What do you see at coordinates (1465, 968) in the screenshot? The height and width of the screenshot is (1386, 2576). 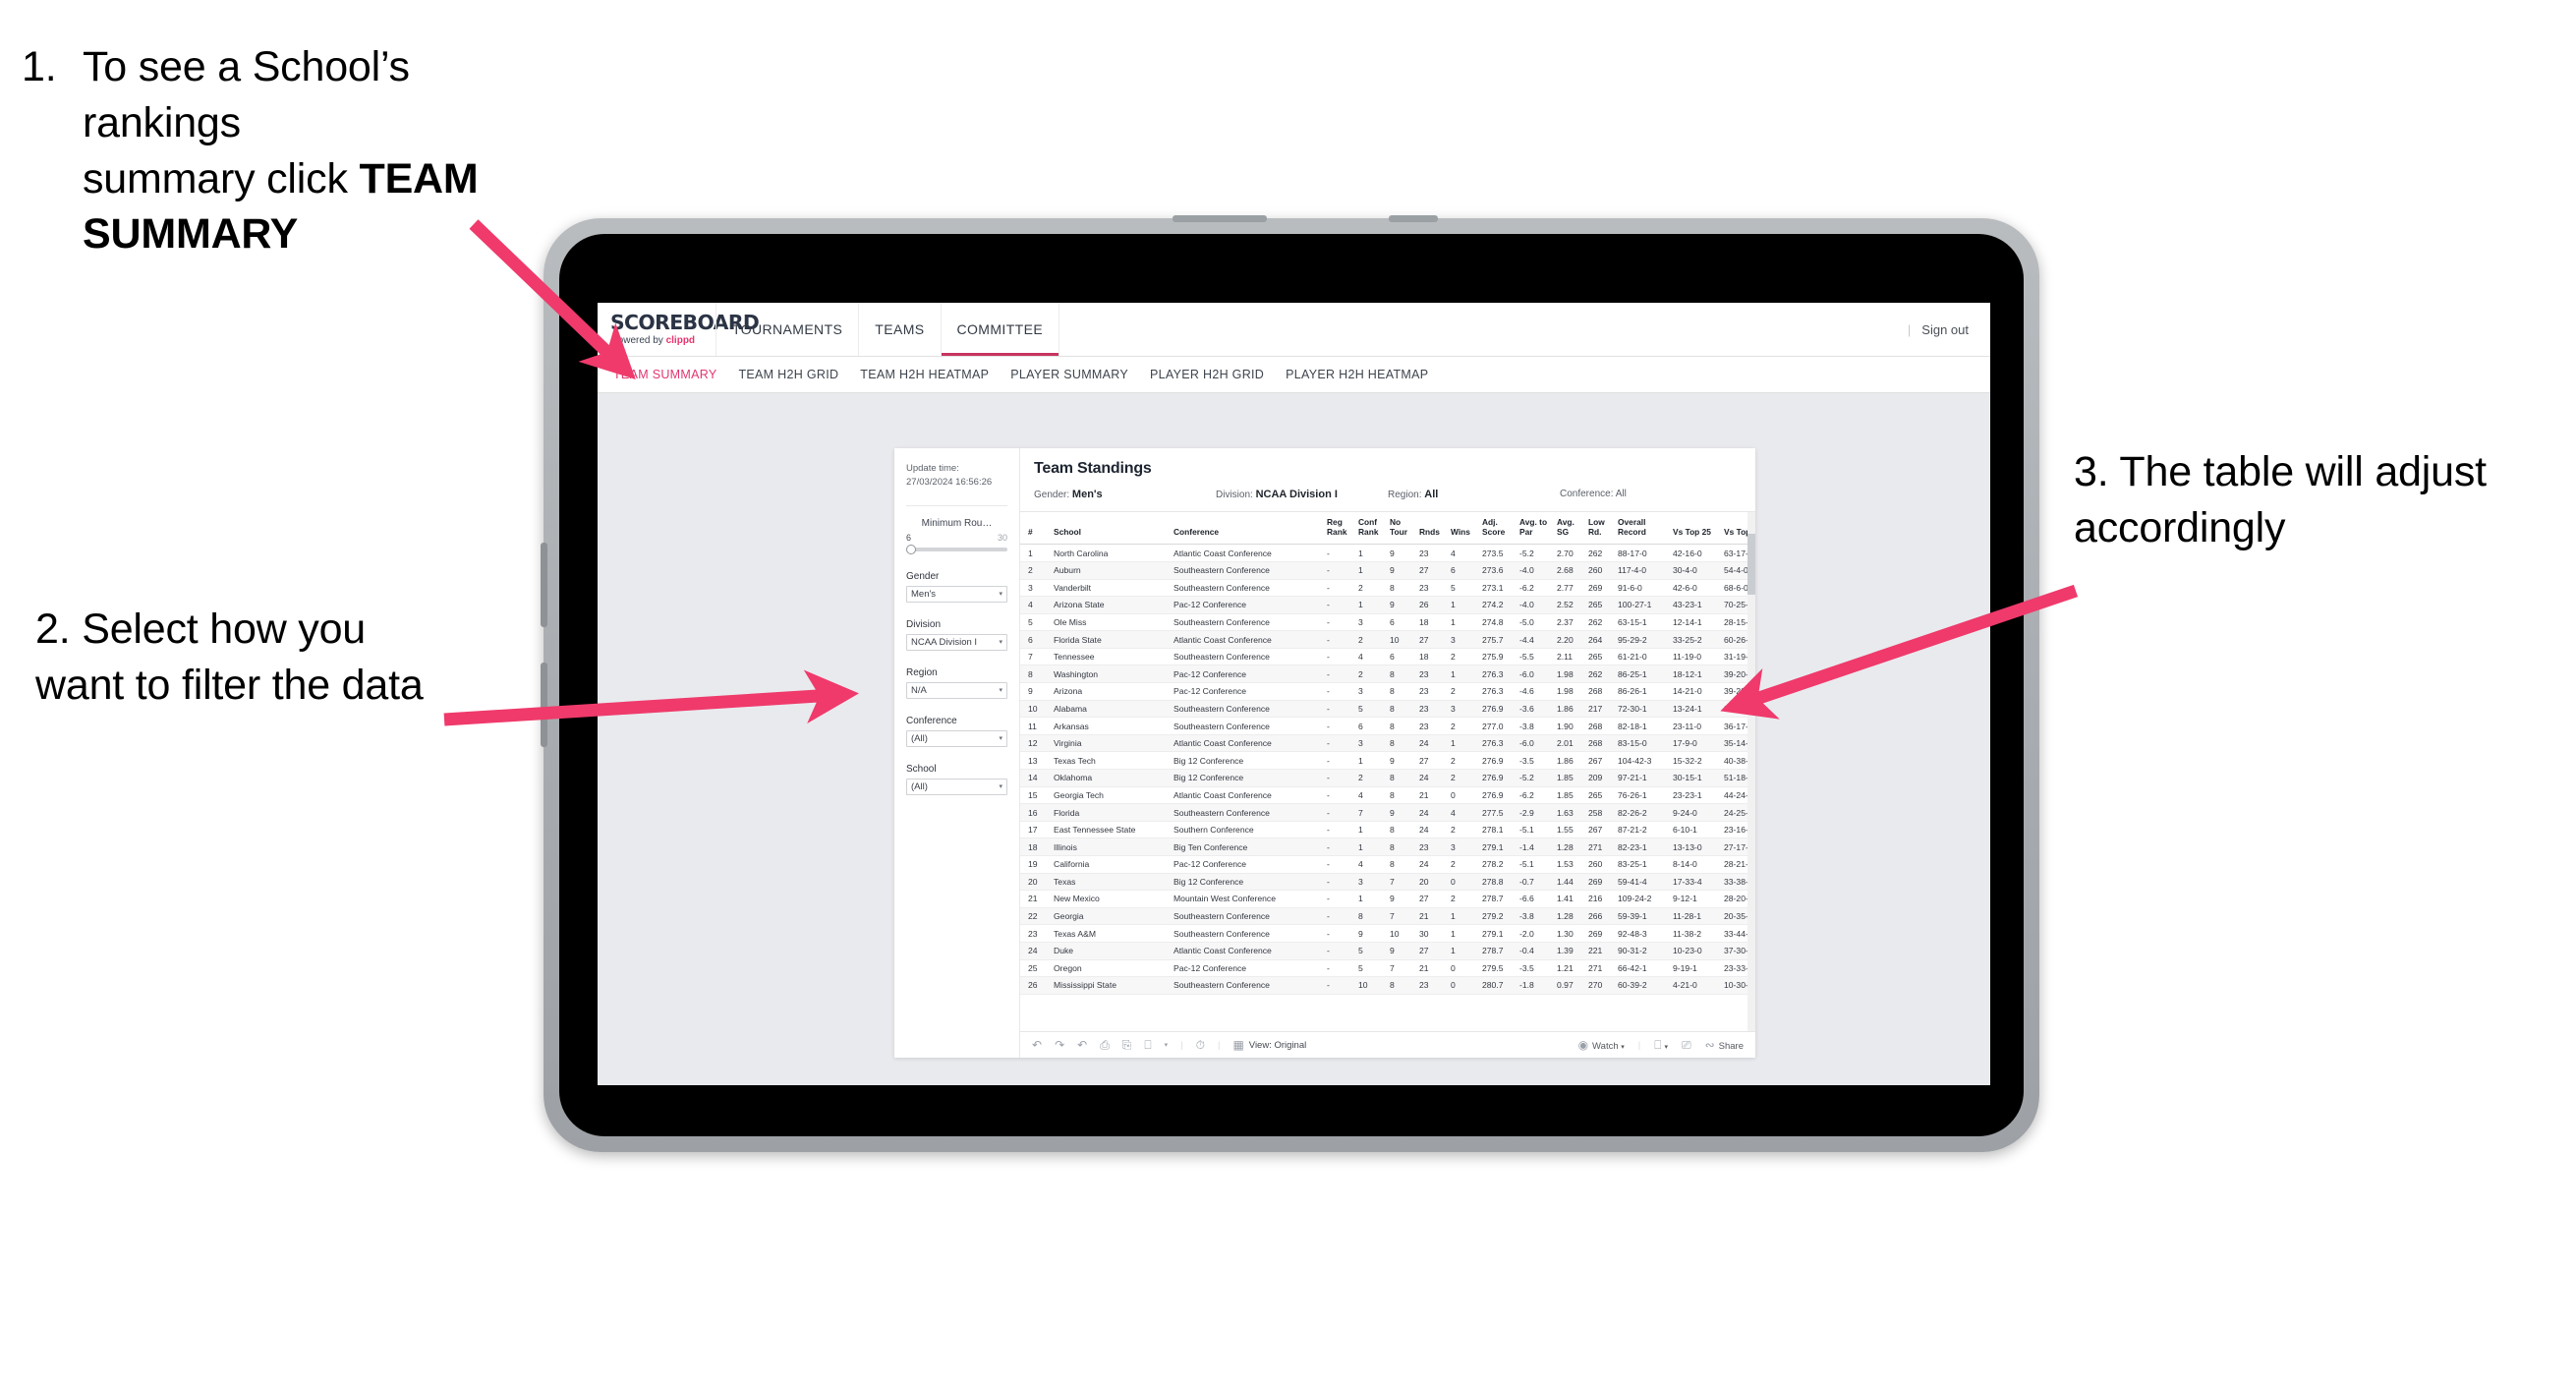 I see `table-cell: 0` at bounding box center [1465, 968].